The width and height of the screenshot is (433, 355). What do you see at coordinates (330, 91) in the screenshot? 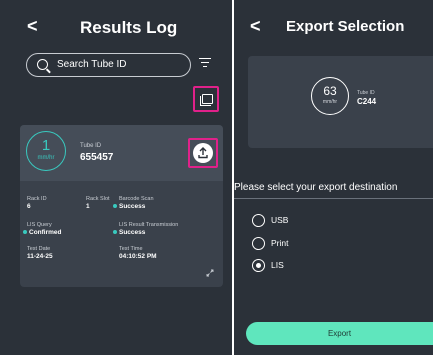
I see `rate-value: 63` at bounding box center [330, 91].